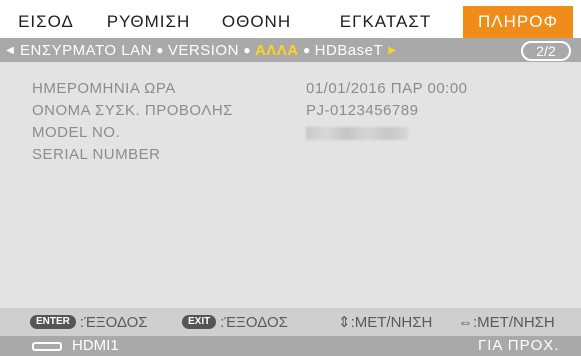  I want to click on move-leftright-hint-text: ⇔:ΜΕΤ/ΝΗΣΗ, so click(506, 322).